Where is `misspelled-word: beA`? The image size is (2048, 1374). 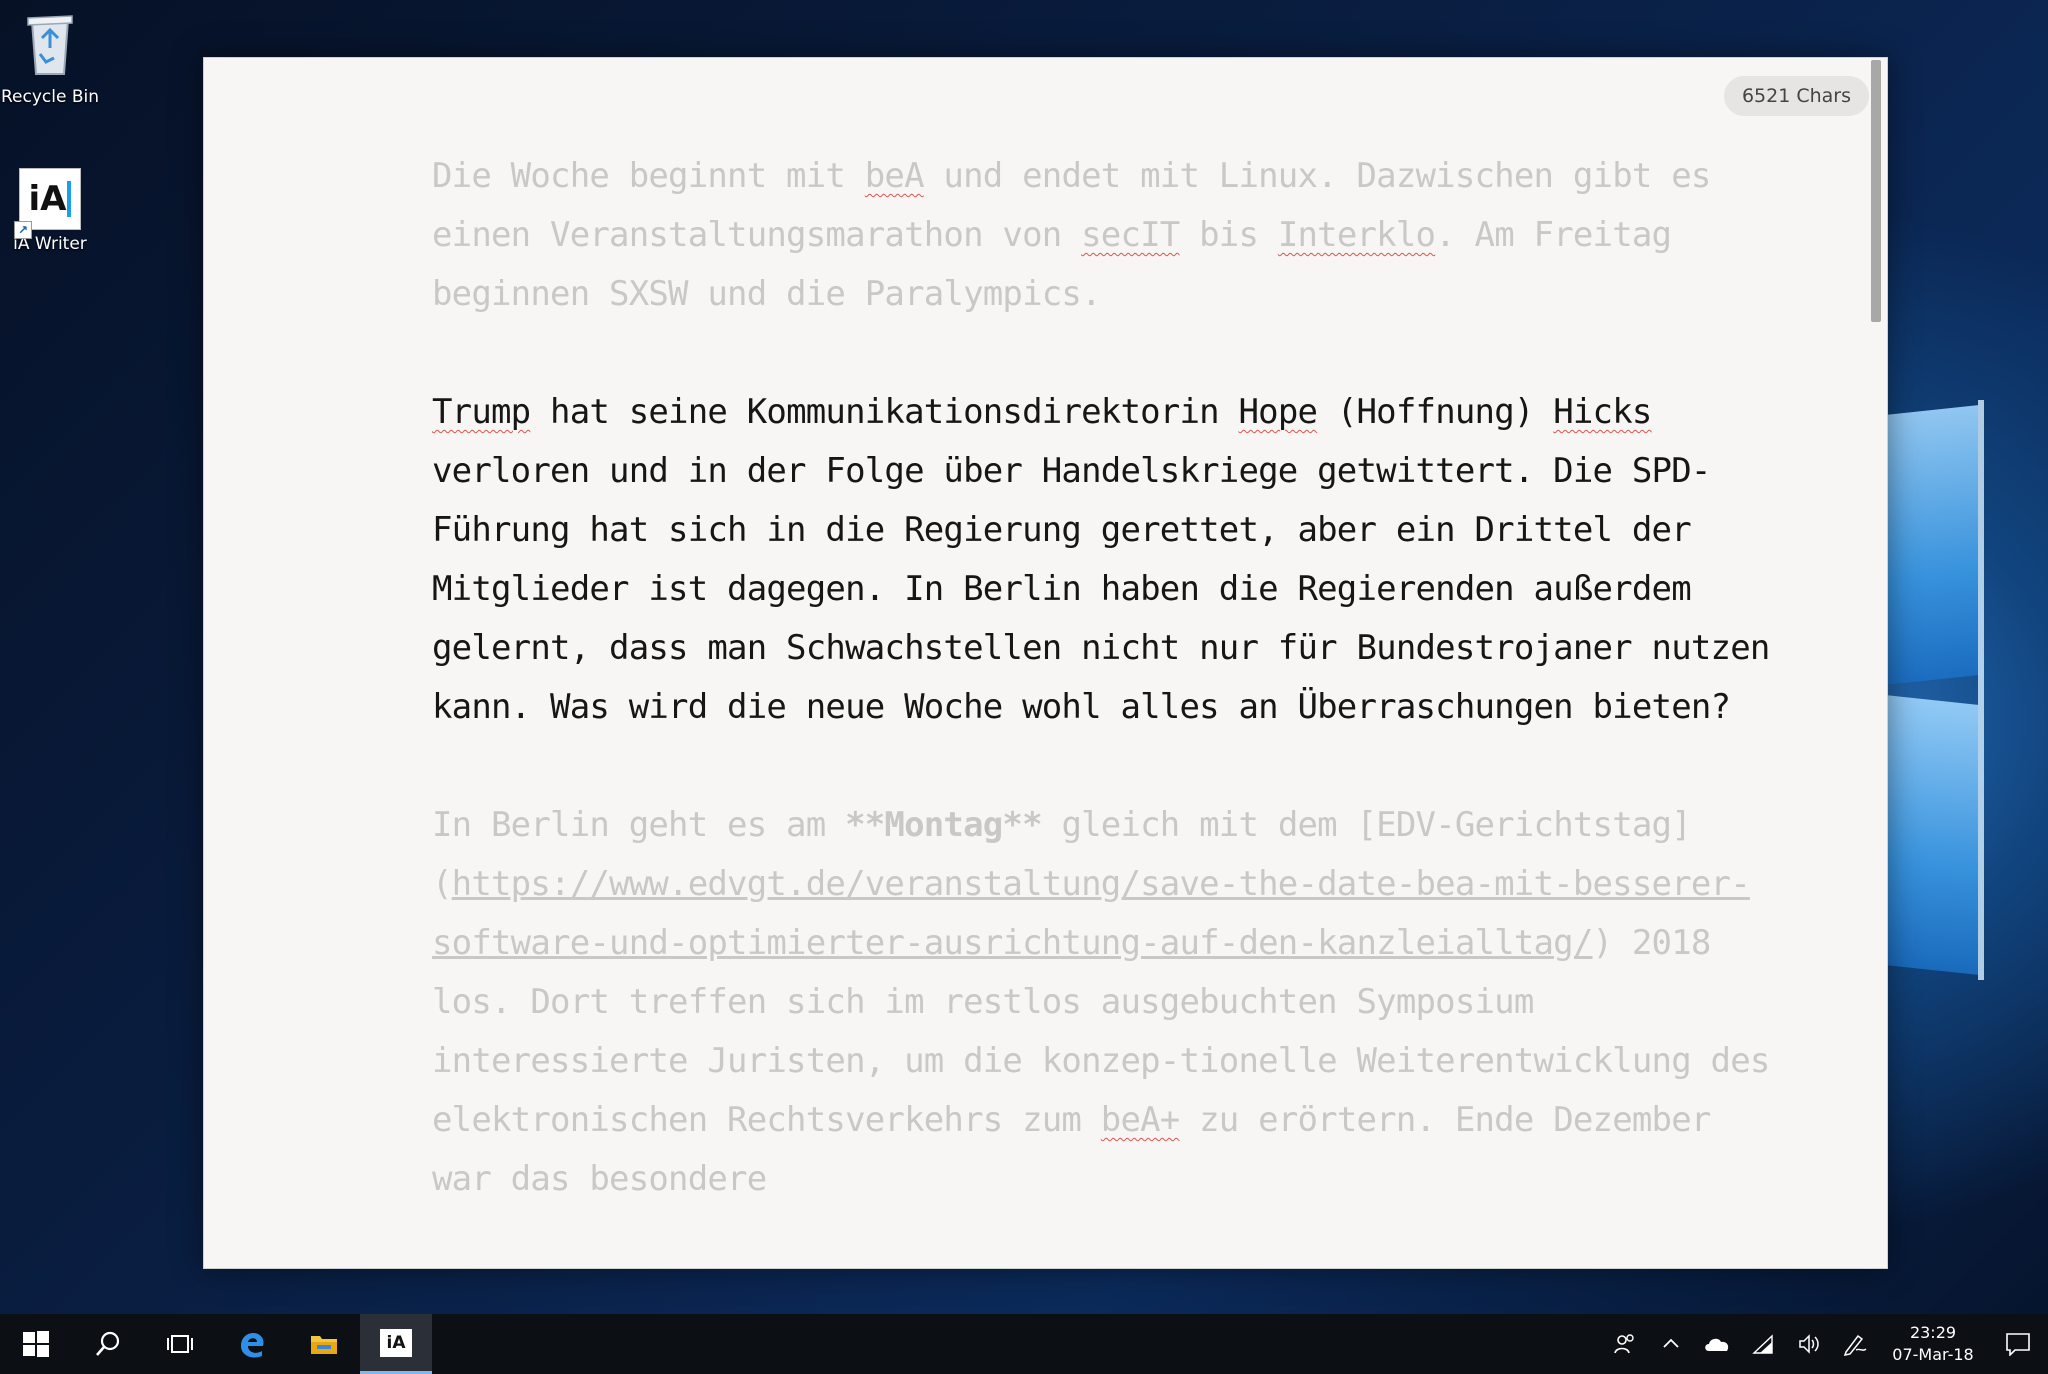 misspelled-word: beA is located at coordinates (894, 176).